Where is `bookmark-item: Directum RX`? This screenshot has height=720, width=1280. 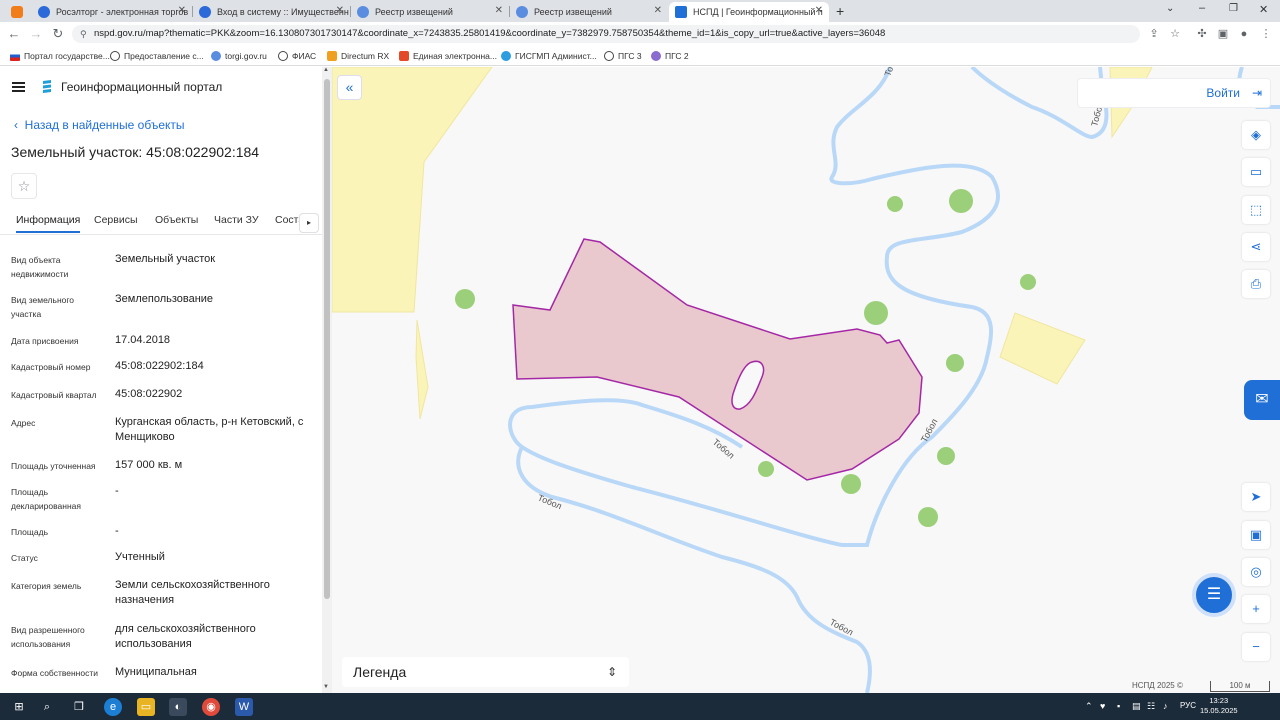
bookmark-item: Directum RX is located at coordinates (358, 56).